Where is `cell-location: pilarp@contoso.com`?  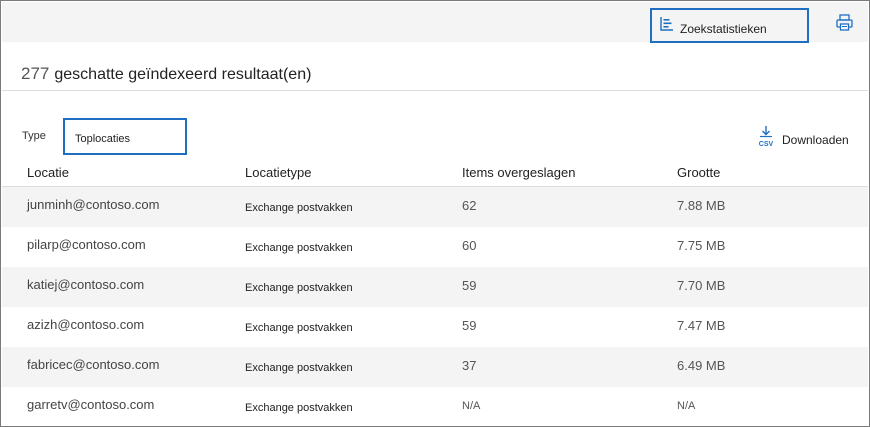
cell-location: pilarp@contoso.com is located at coordinates (86, 244).